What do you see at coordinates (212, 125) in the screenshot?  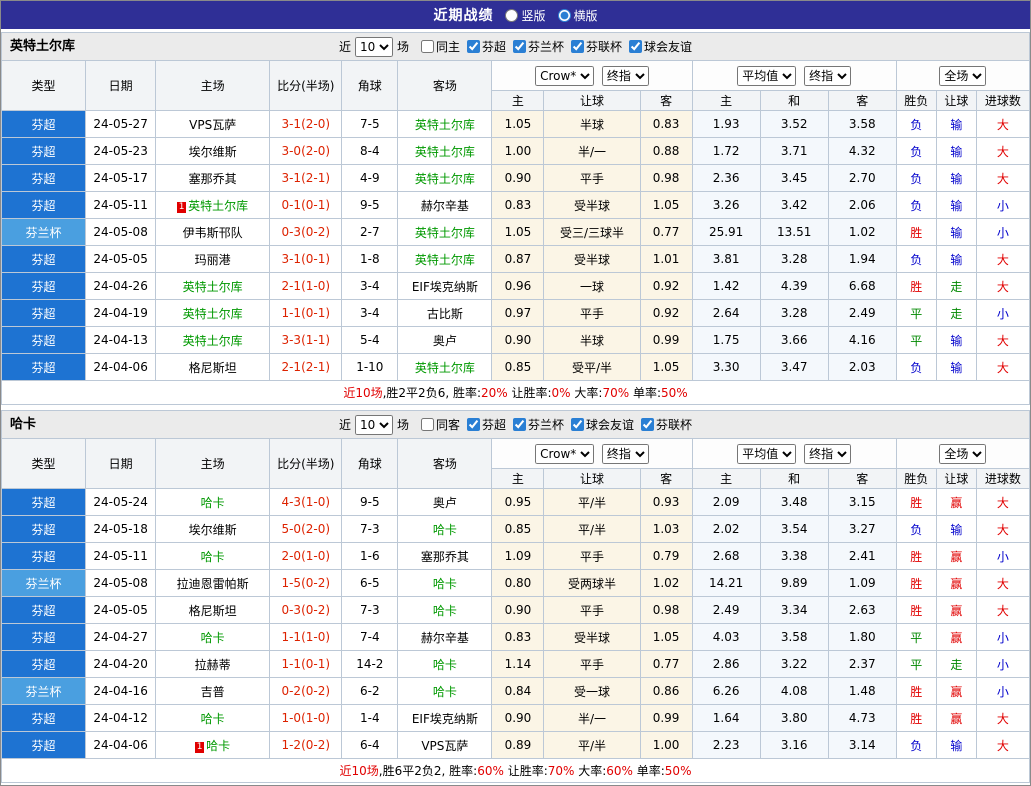 I see `team-name: VPS瓦萨` at bounding box center [212, 125].